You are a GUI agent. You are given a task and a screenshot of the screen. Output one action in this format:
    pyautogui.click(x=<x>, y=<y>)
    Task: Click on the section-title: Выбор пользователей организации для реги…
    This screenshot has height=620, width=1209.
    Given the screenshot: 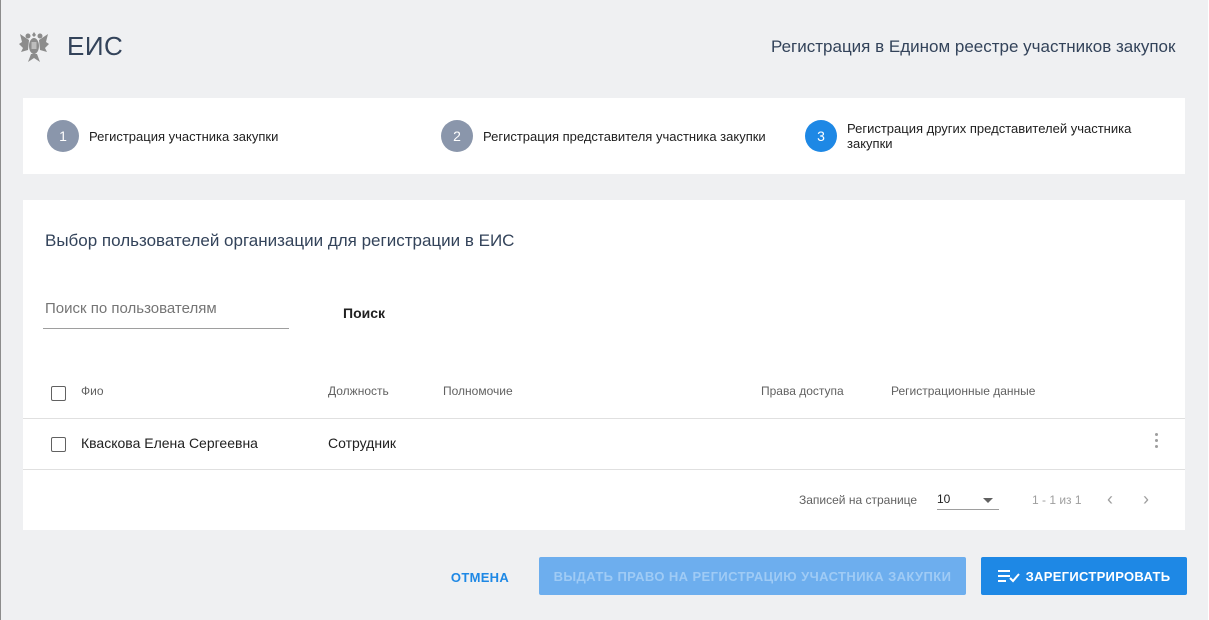 What is the action you would take?
    pyautogui.click(x=280, y=240)
    